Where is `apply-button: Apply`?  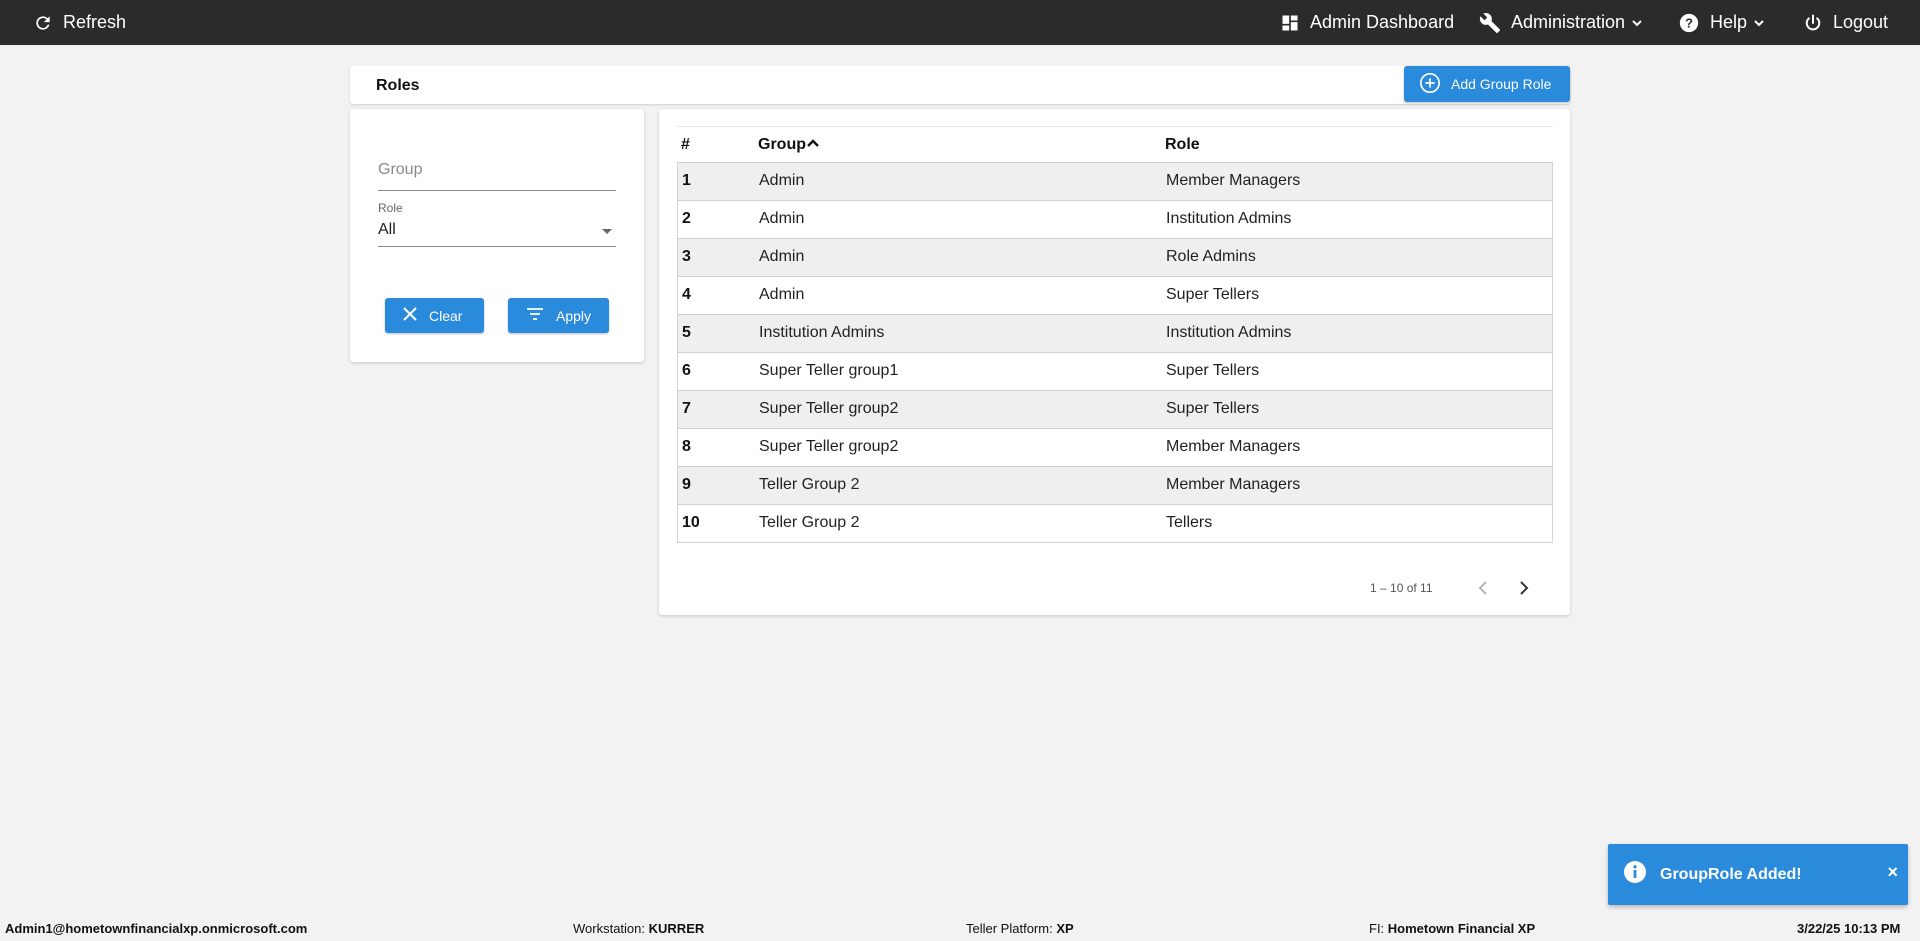 apply-button: Apply is located at coordinates (558, 315).